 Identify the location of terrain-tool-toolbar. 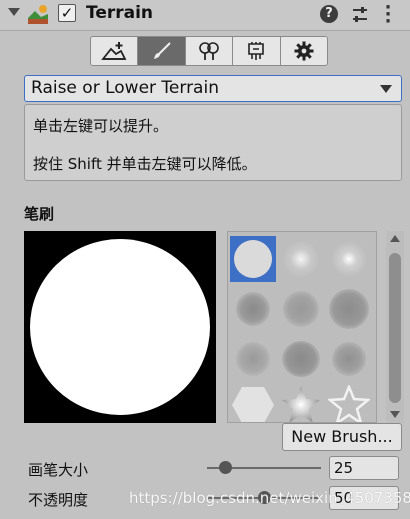
(209, 51).